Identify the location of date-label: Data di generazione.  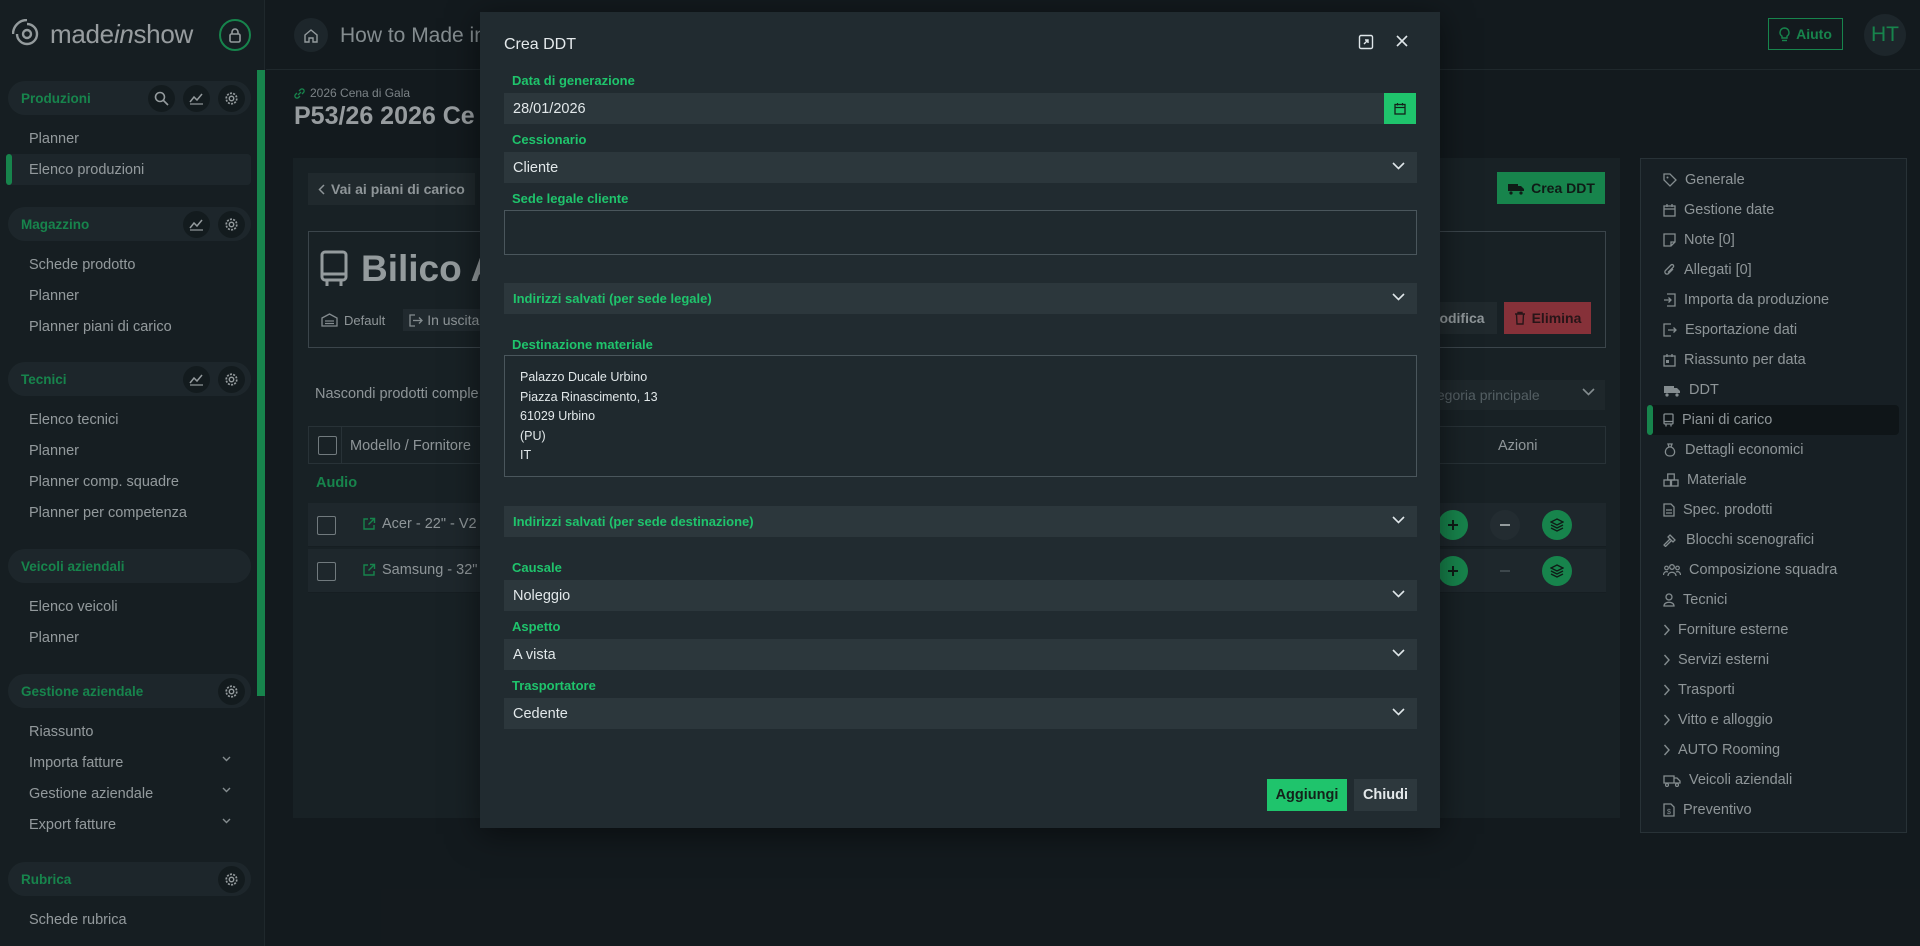
(573, 80).